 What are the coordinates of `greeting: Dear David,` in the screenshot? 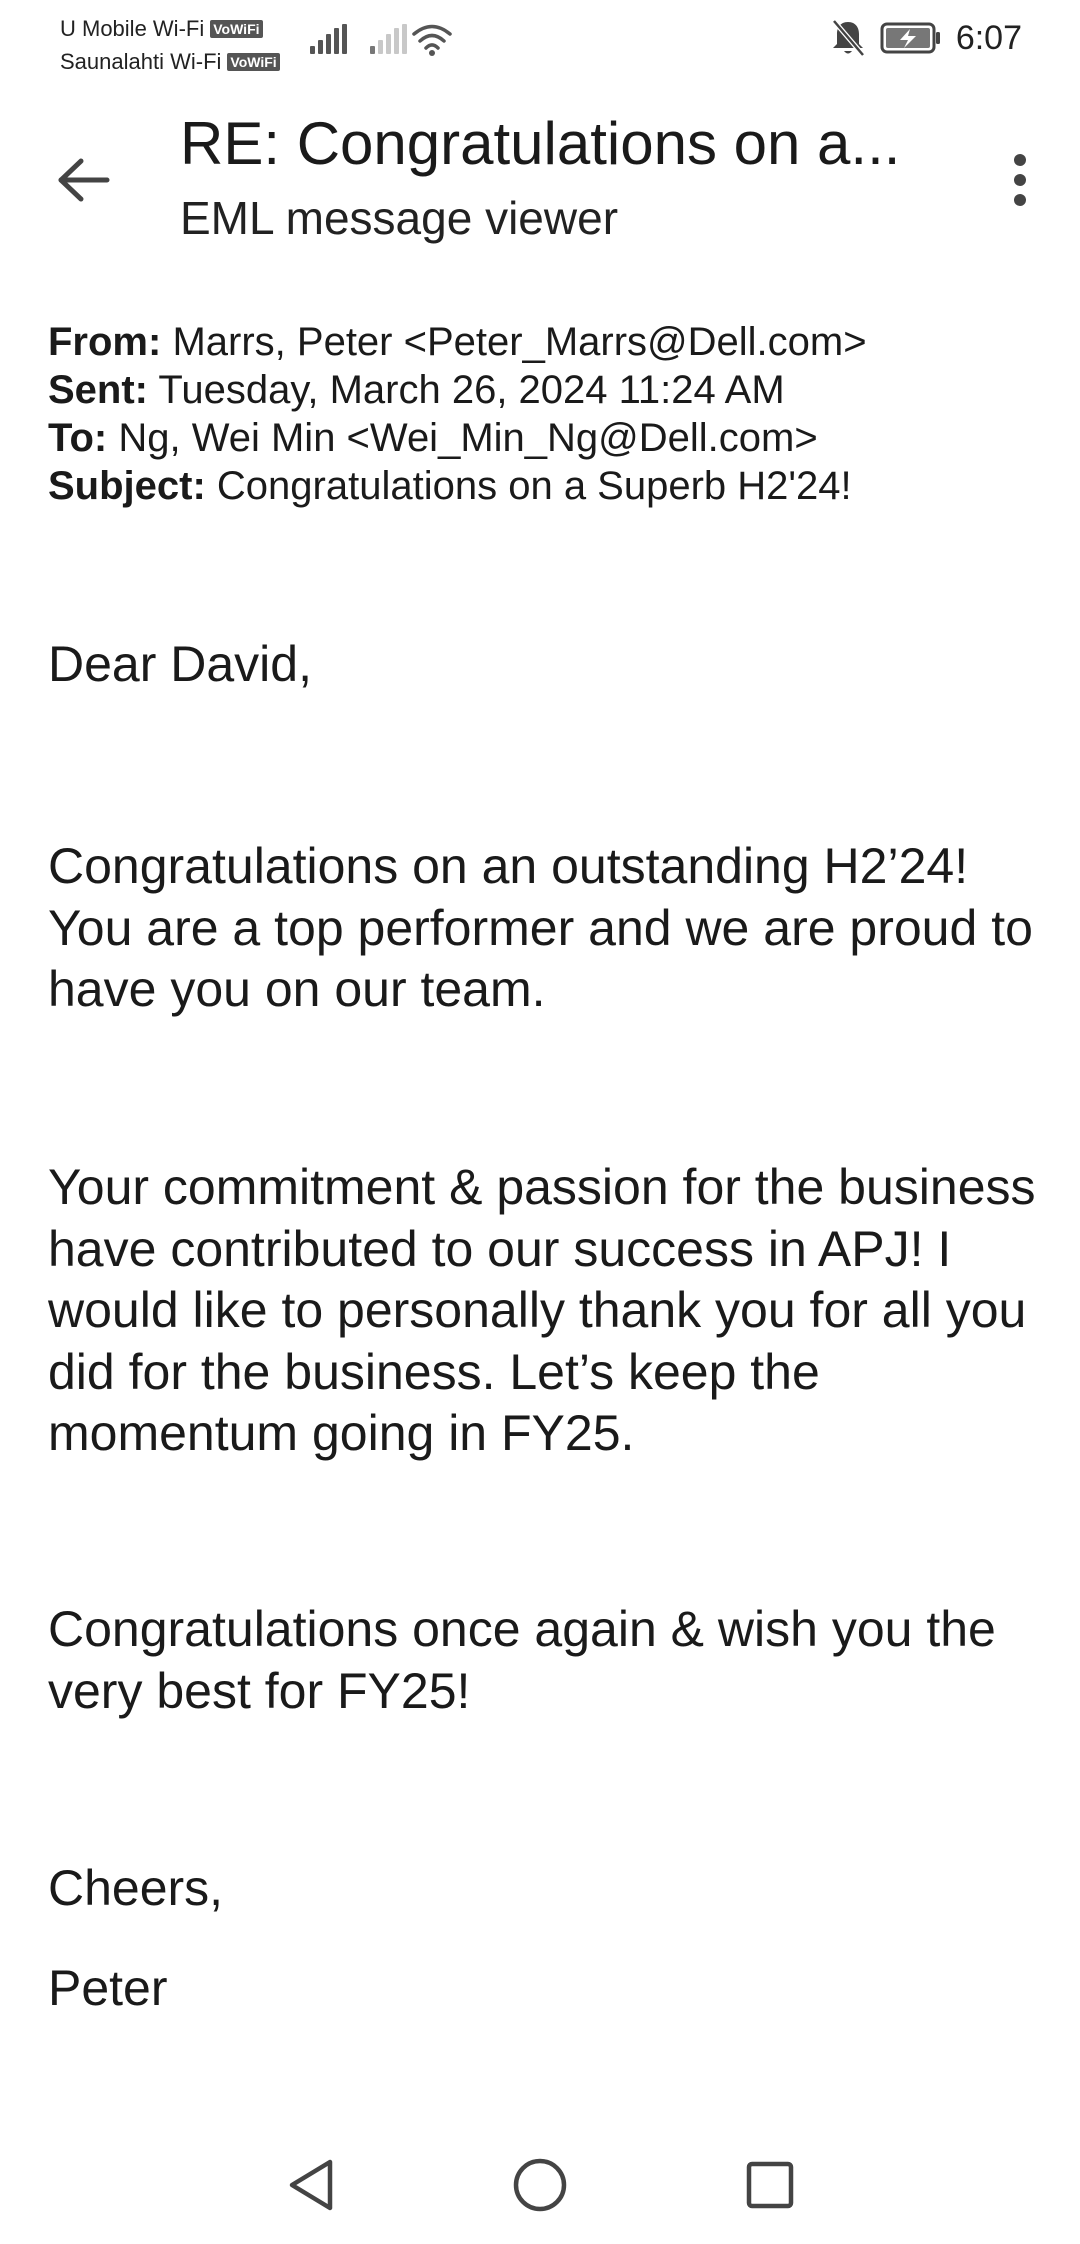 It's located at (180, 664).